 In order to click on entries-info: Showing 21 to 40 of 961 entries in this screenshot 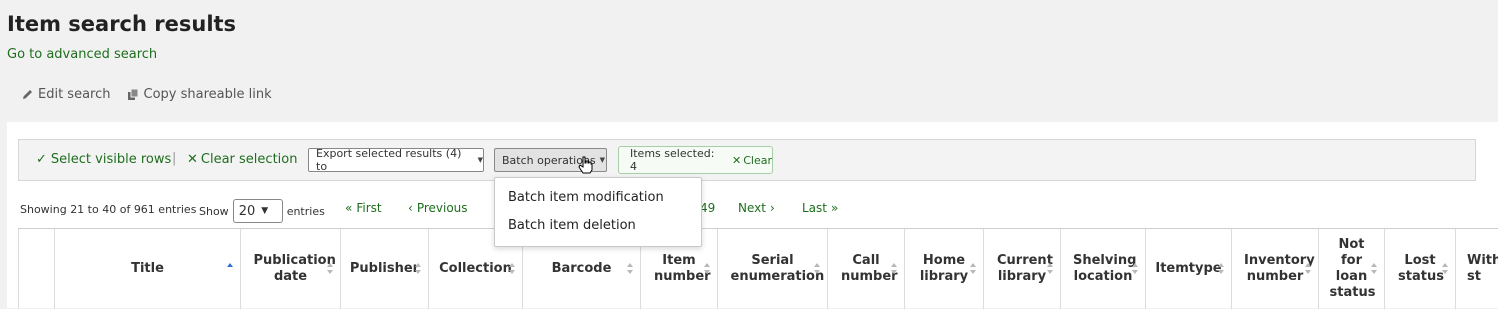, I will do `click(108, 209)`.